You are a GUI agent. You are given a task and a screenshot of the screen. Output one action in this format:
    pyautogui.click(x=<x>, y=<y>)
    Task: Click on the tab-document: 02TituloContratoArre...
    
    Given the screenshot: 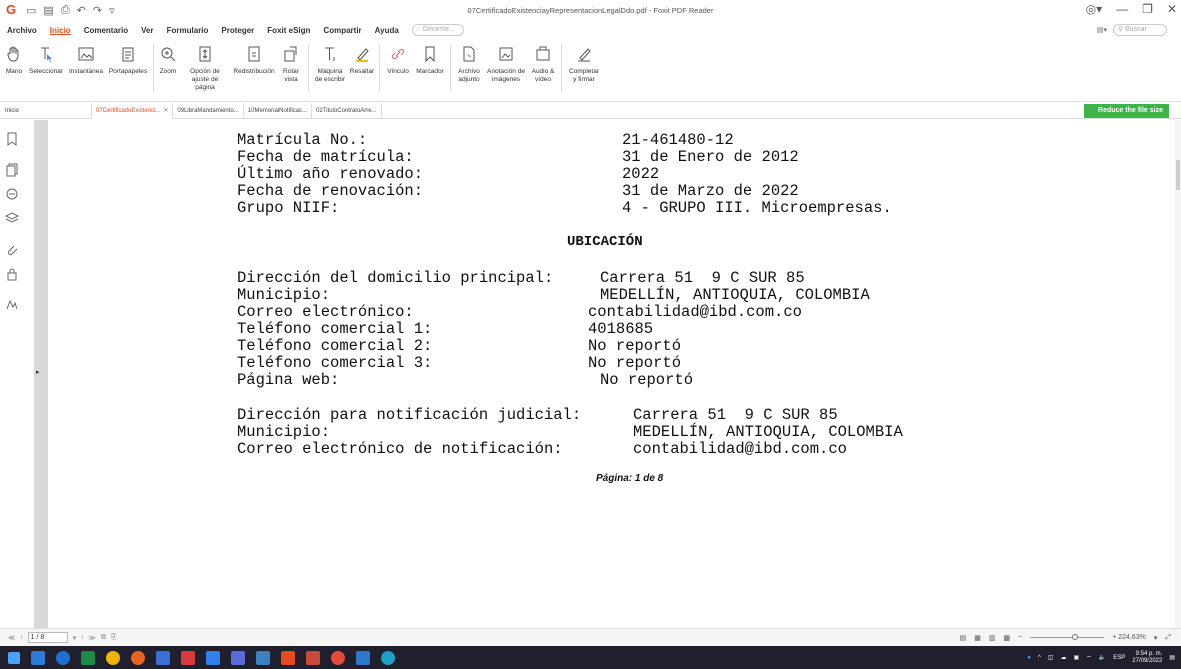 What is the action you would take?
    pyautogui.click(x=347, y=110)
    